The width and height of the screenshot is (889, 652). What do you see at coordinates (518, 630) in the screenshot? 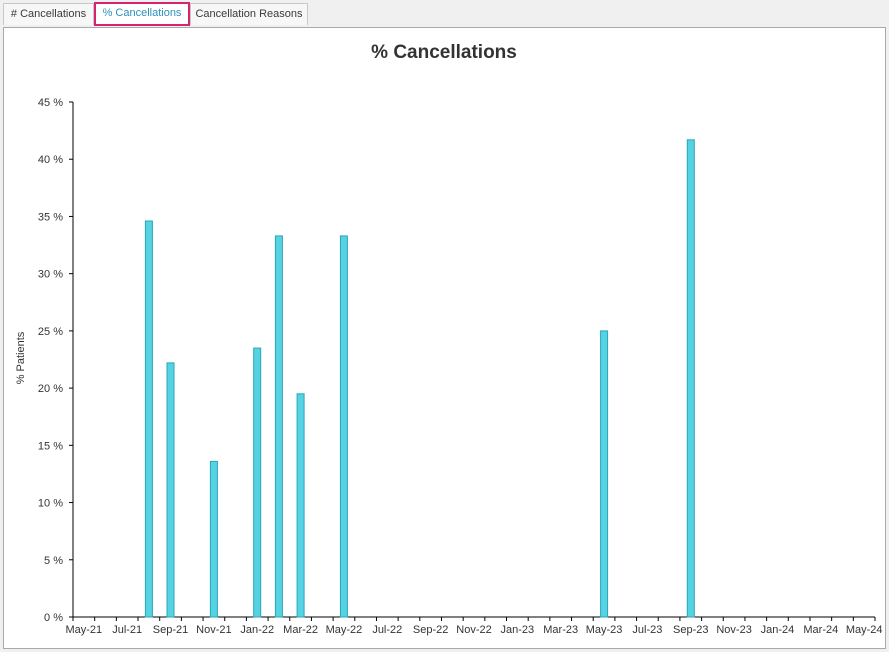
I see `x-tick-label: Jan-23` at bounding box center [518, 630].